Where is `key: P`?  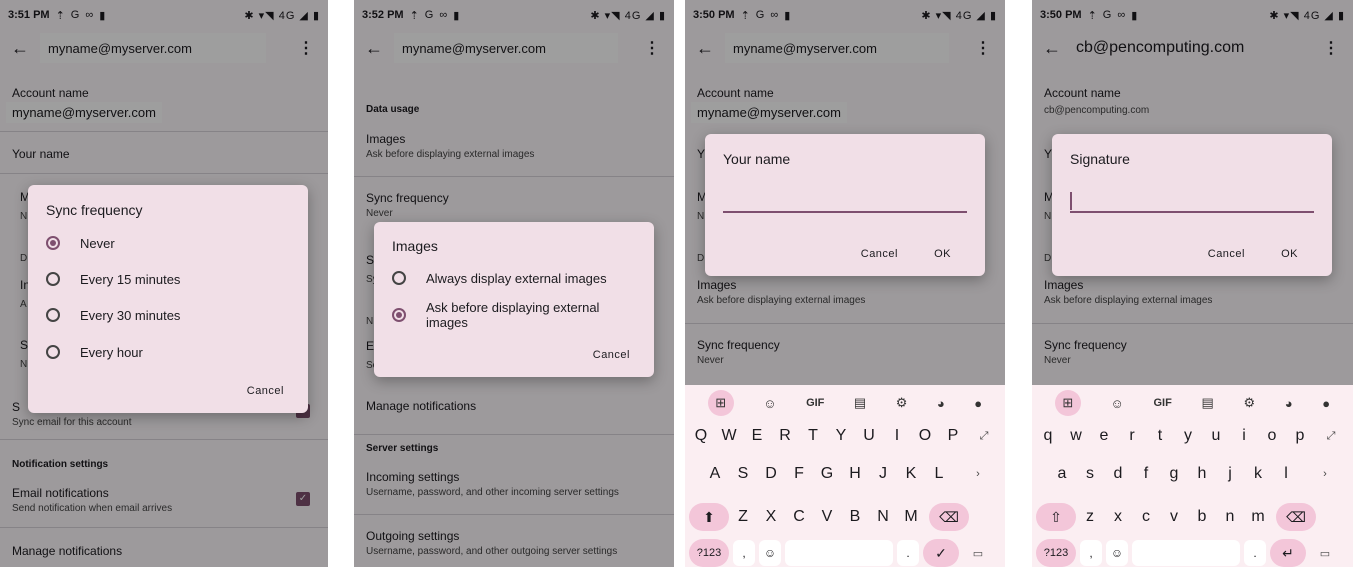 key: P is located at coordinates (953, 436).